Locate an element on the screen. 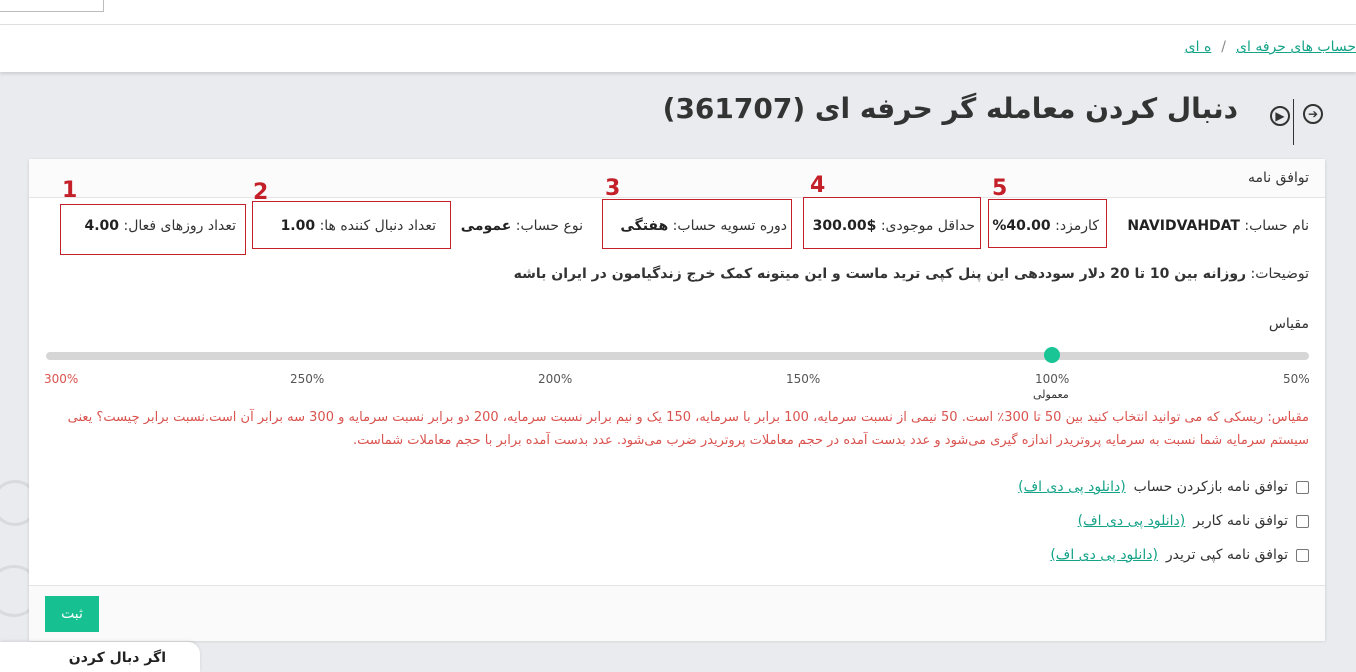  annotation-marker-2: 2 is located at coordinates (261, 192).